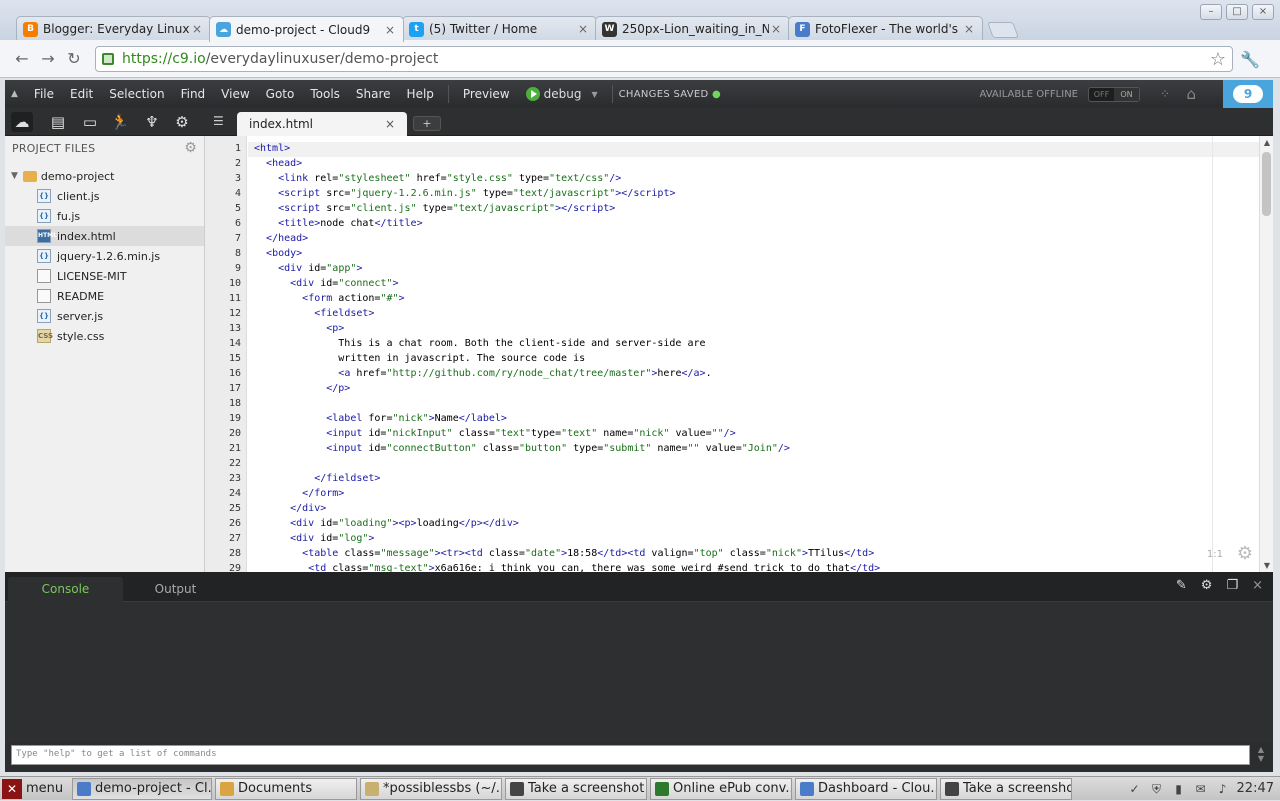 The image size is (1280, 801). What do you see at coordinates (1179, 789) in the screenshot?
I see `network-icon: ▮` at bounding box center [1179, 789].